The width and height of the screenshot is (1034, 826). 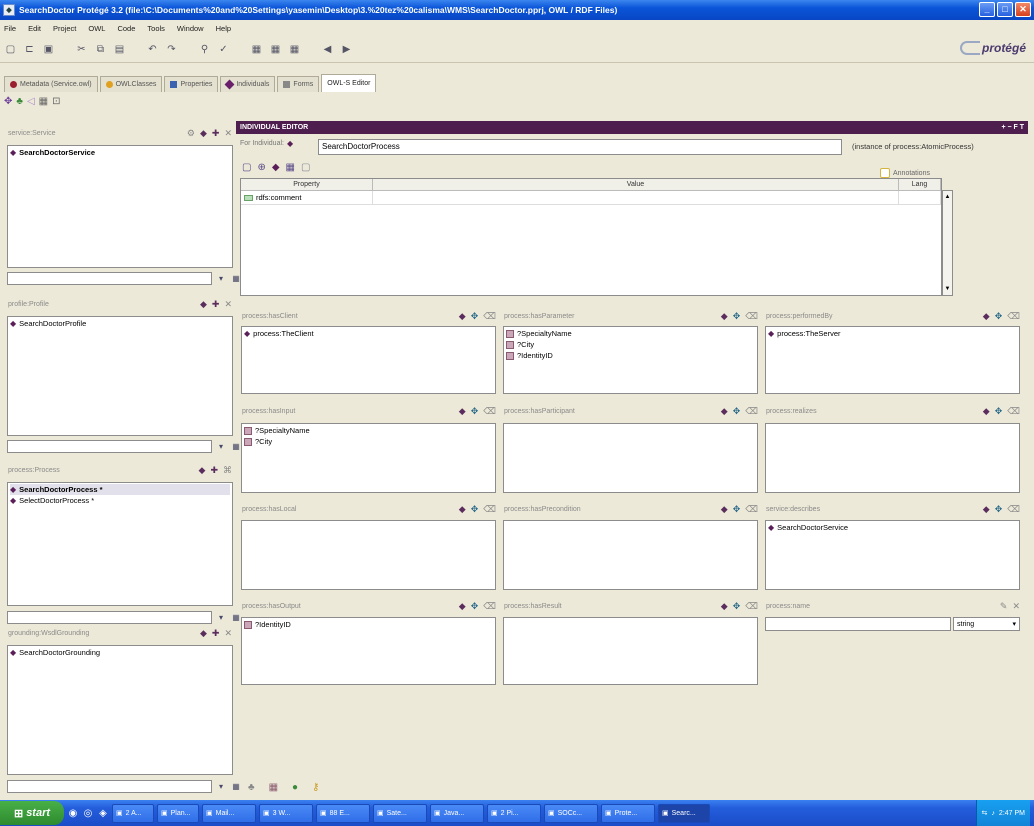 What do you see at coordinates (368, 651) in the screenshot?
I see `list-hasOutput: ?IdentityID` at bounding box center [368, 651].